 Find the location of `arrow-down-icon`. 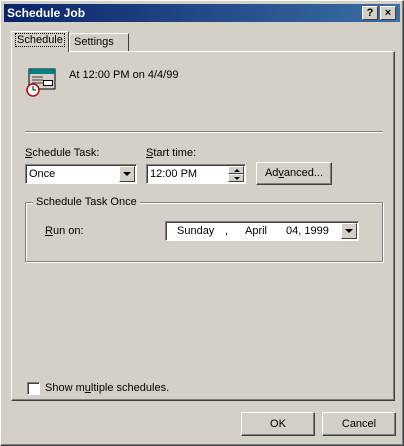

arrow-down-icon is located at coordinates (237, 178).